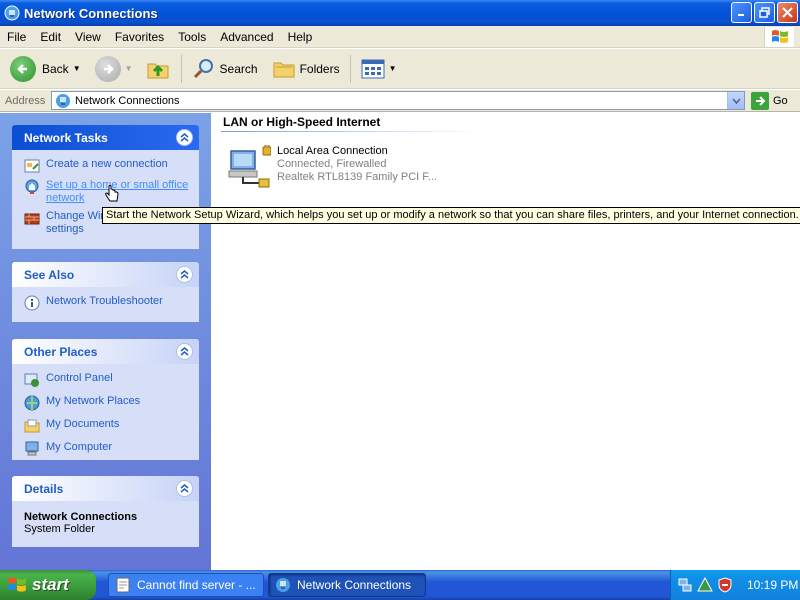 The width and height of the screenshot is (800, 600). I want to click on menu-edit: Edit, so click(50, 37).